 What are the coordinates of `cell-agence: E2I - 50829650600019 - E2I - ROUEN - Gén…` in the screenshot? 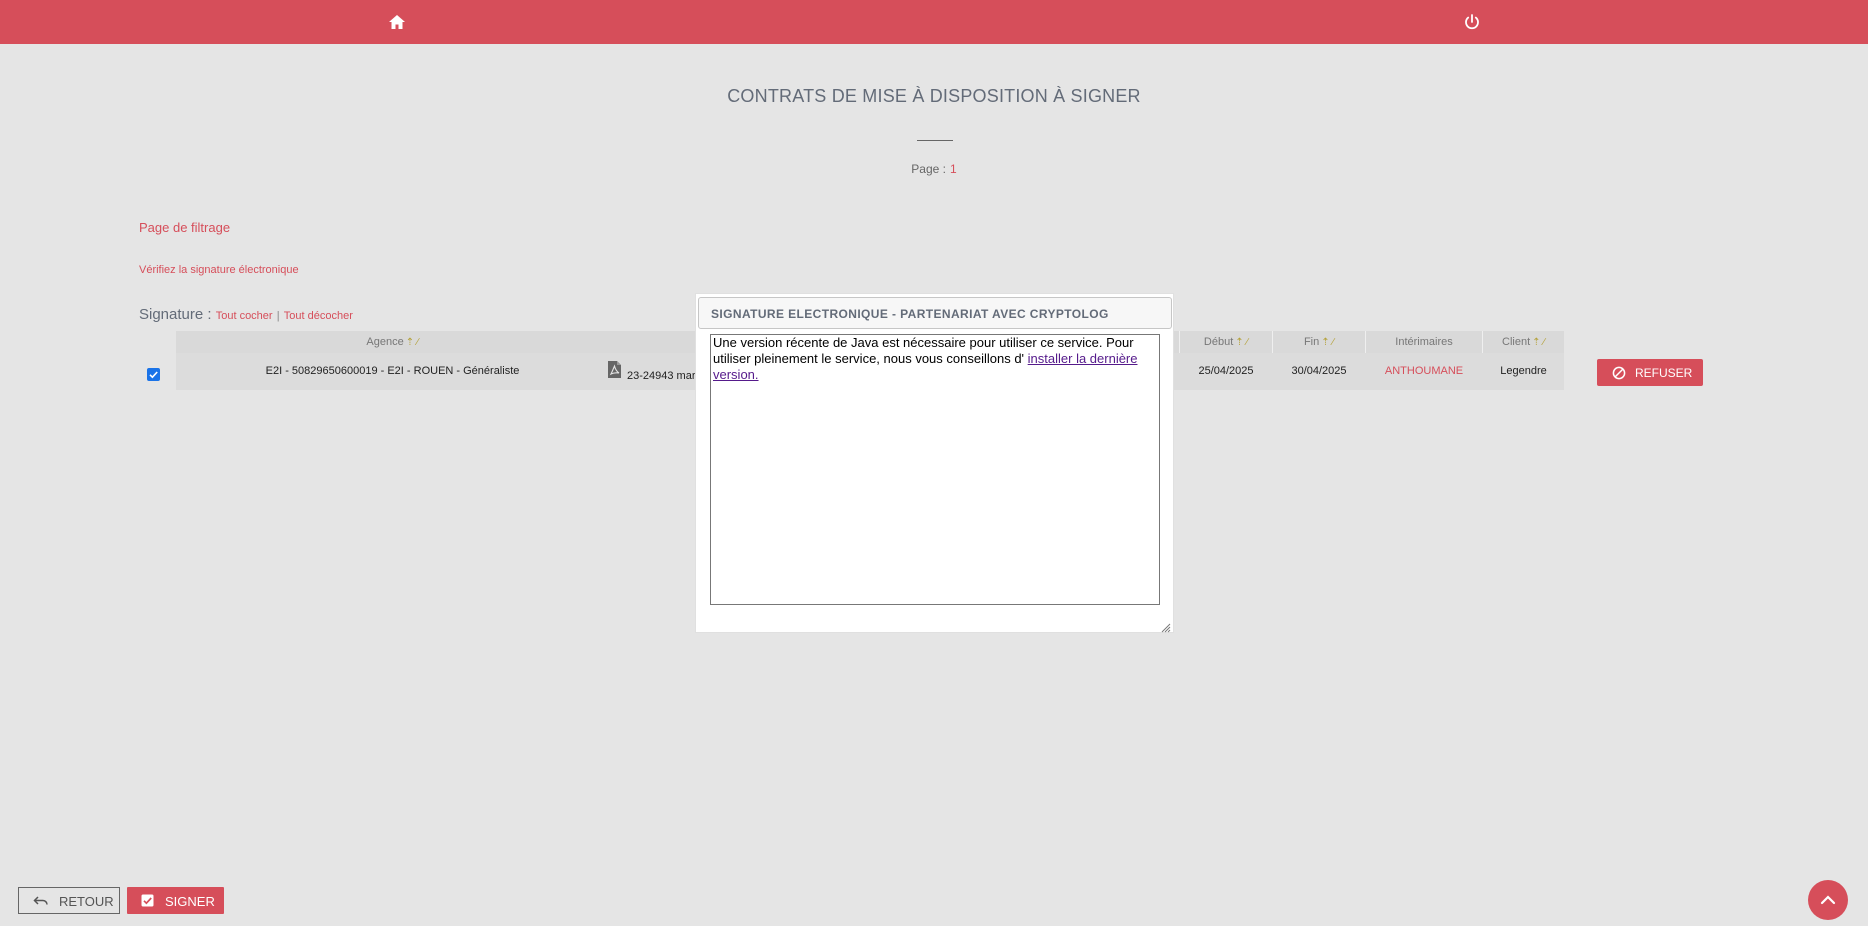 It's located at (392, 371).